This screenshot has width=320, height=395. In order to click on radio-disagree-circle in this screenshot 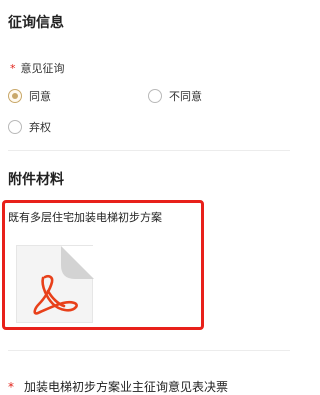, I will do `click(155, 96)`.